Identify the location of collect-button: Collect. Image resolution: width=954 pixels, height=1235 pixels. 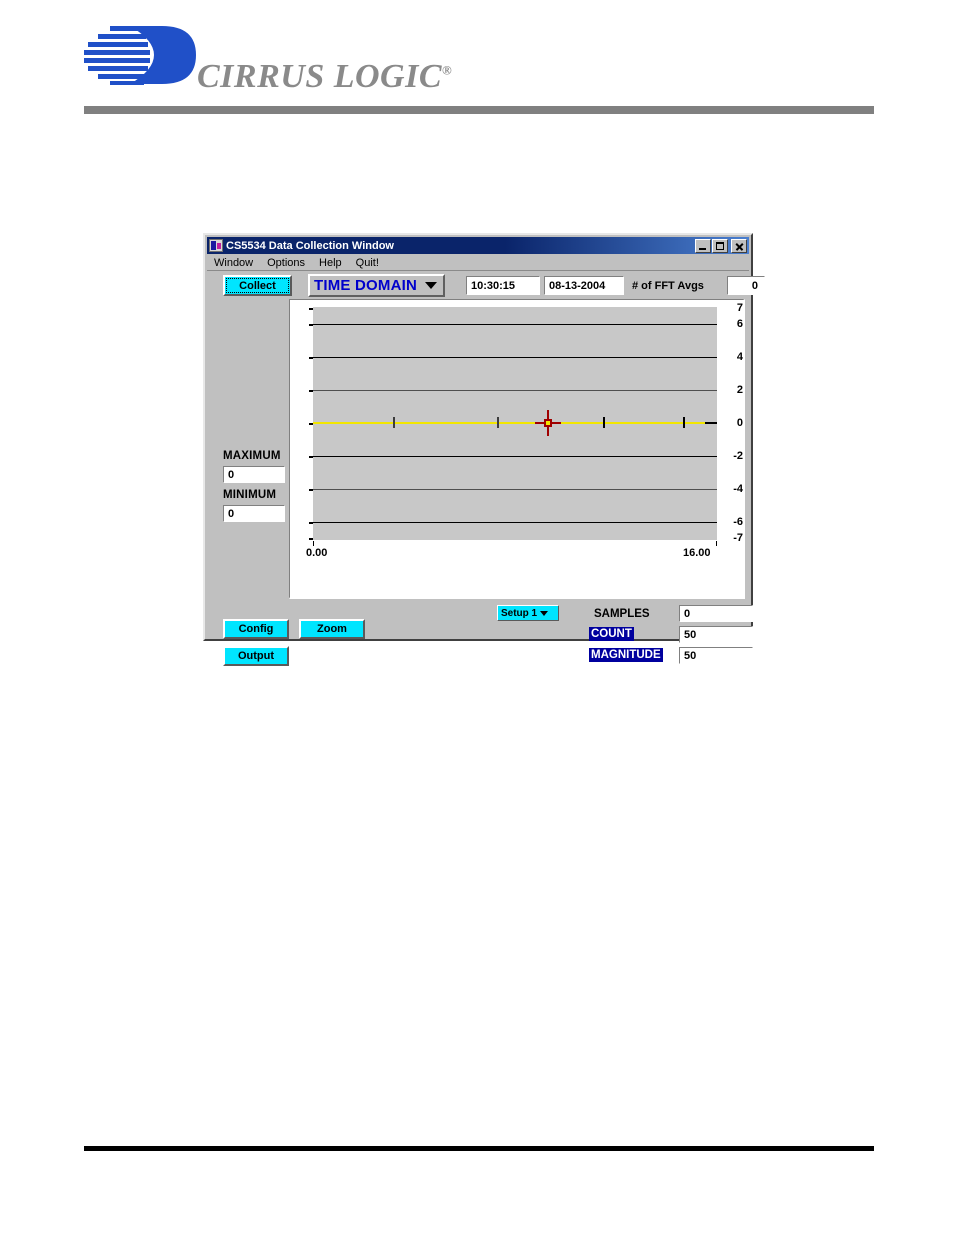
(257, 285).